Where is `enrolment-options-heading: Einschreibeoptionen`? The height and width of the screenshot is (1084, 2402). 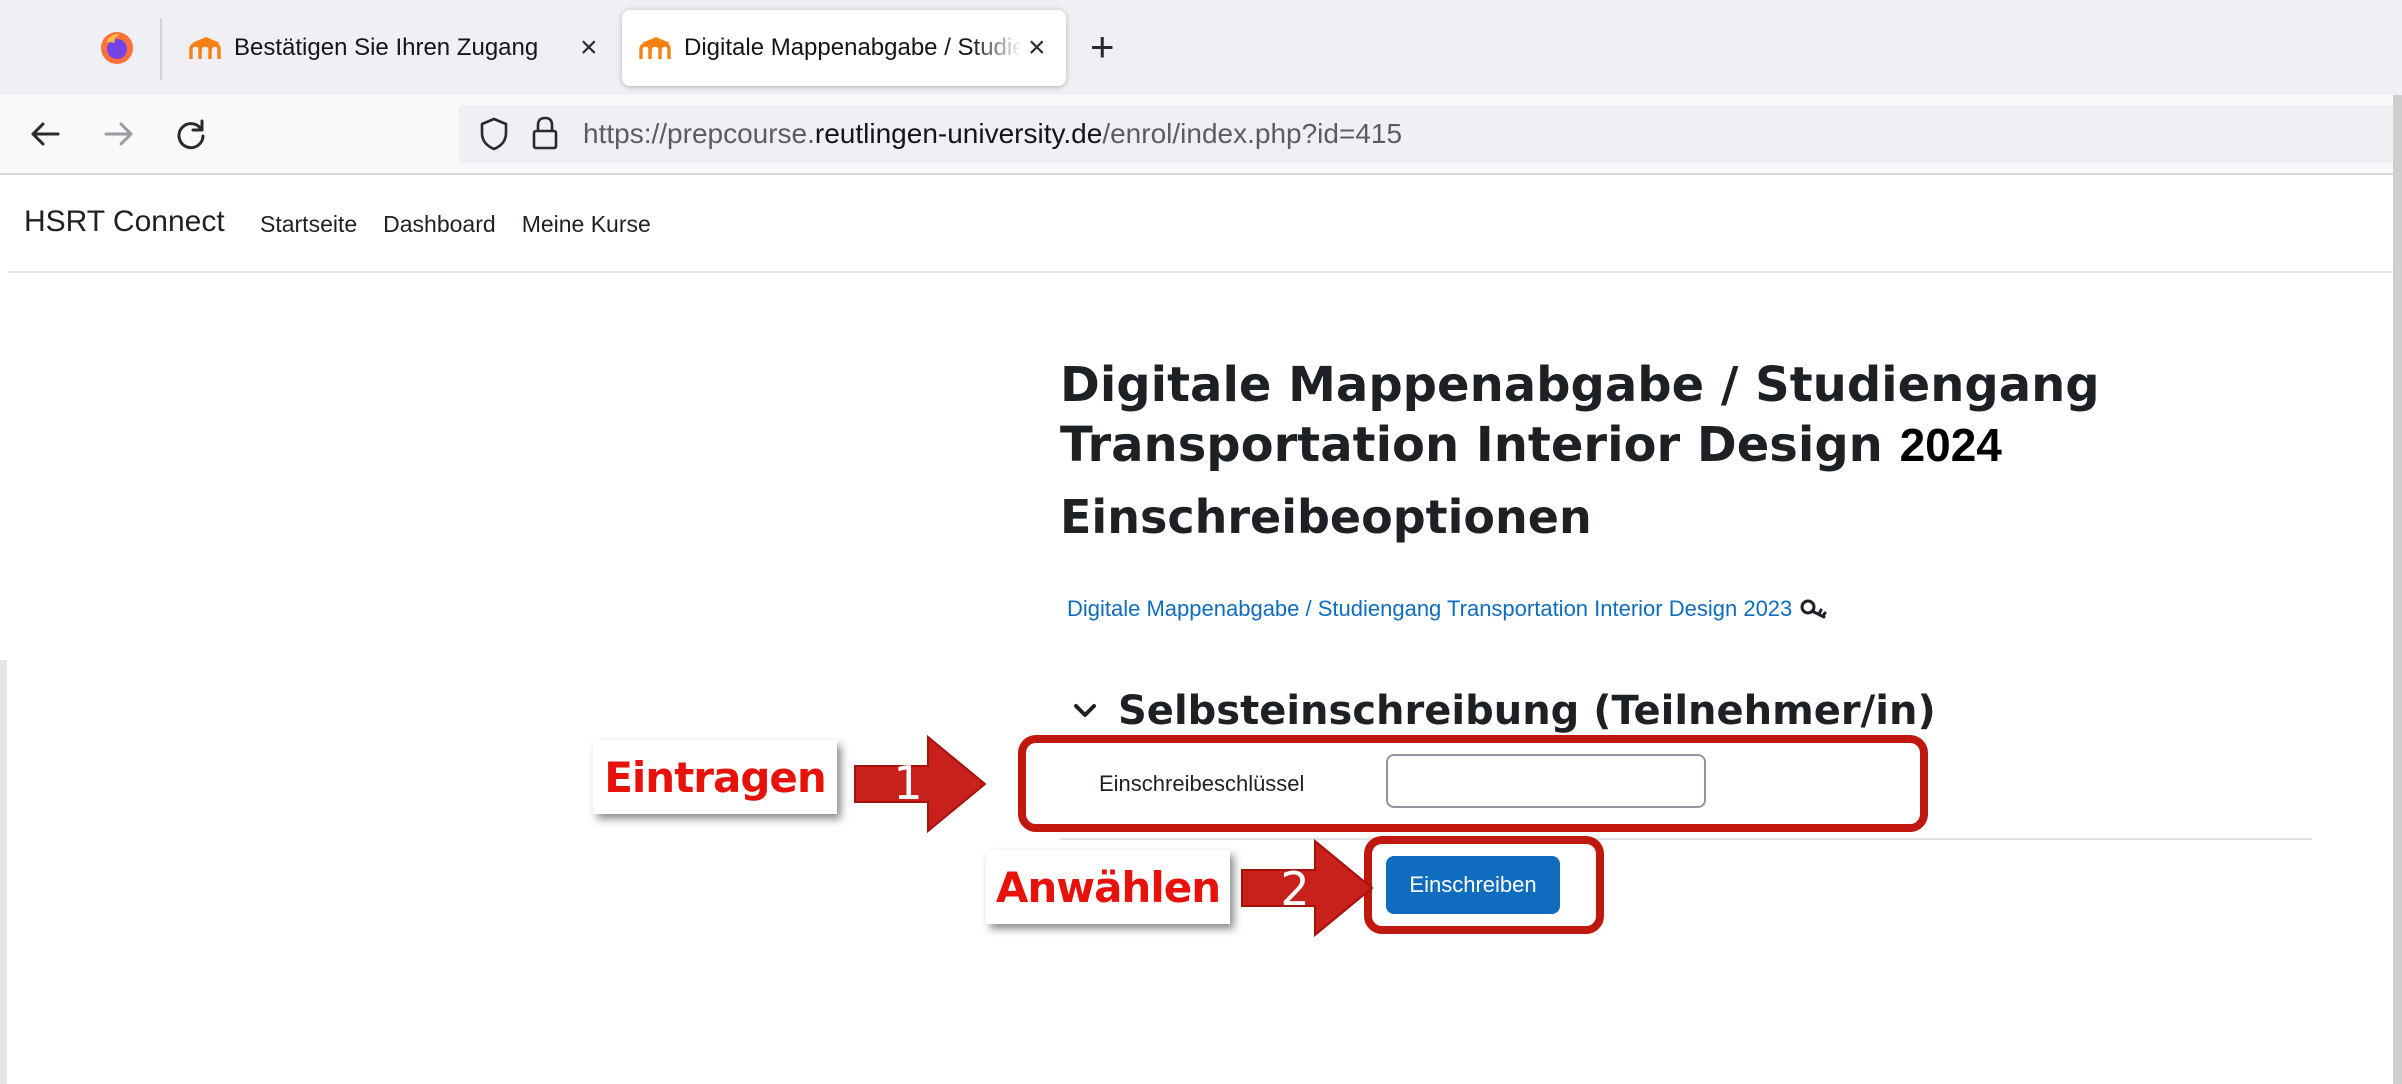 enrolment-options-heading: Einschreibeoptionen is located at coordinates (1326, 517).